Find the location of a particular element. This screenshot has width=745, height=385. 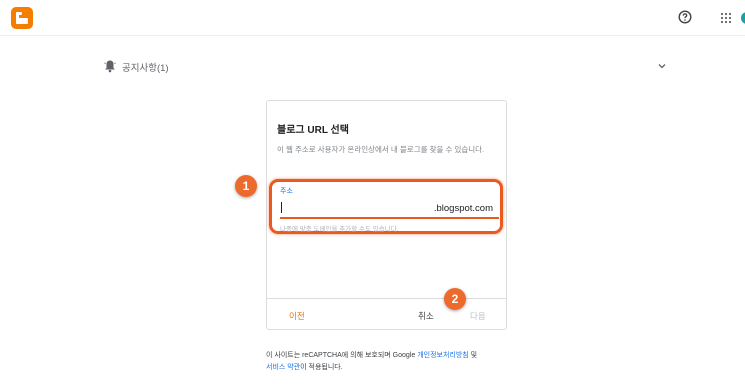

dialog-title: 블로그 URL 선택 is located at coordinates (313, 130).